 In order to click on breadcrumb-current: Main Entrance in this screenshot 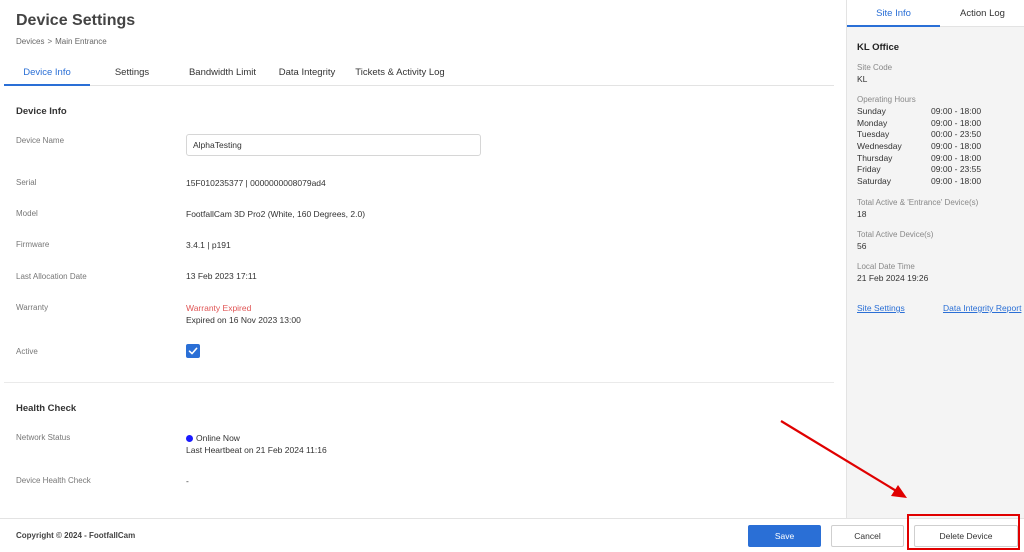, I will do `click(81, 41)`.